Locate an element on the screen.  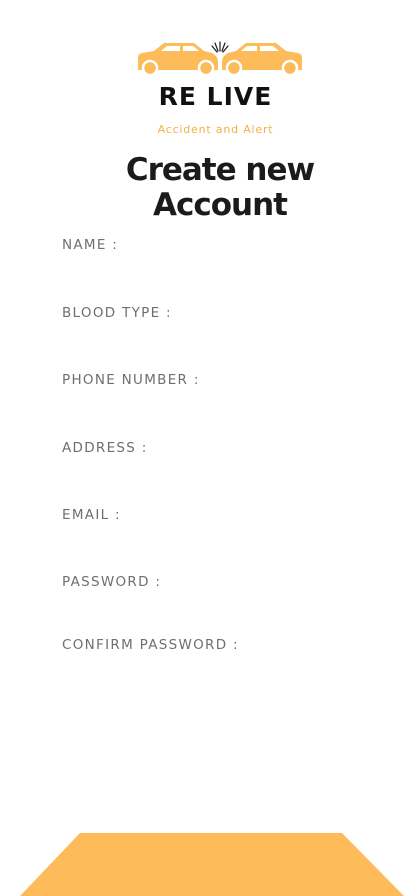
password-field: PASSWORD : is located at coordinates (111, 582).